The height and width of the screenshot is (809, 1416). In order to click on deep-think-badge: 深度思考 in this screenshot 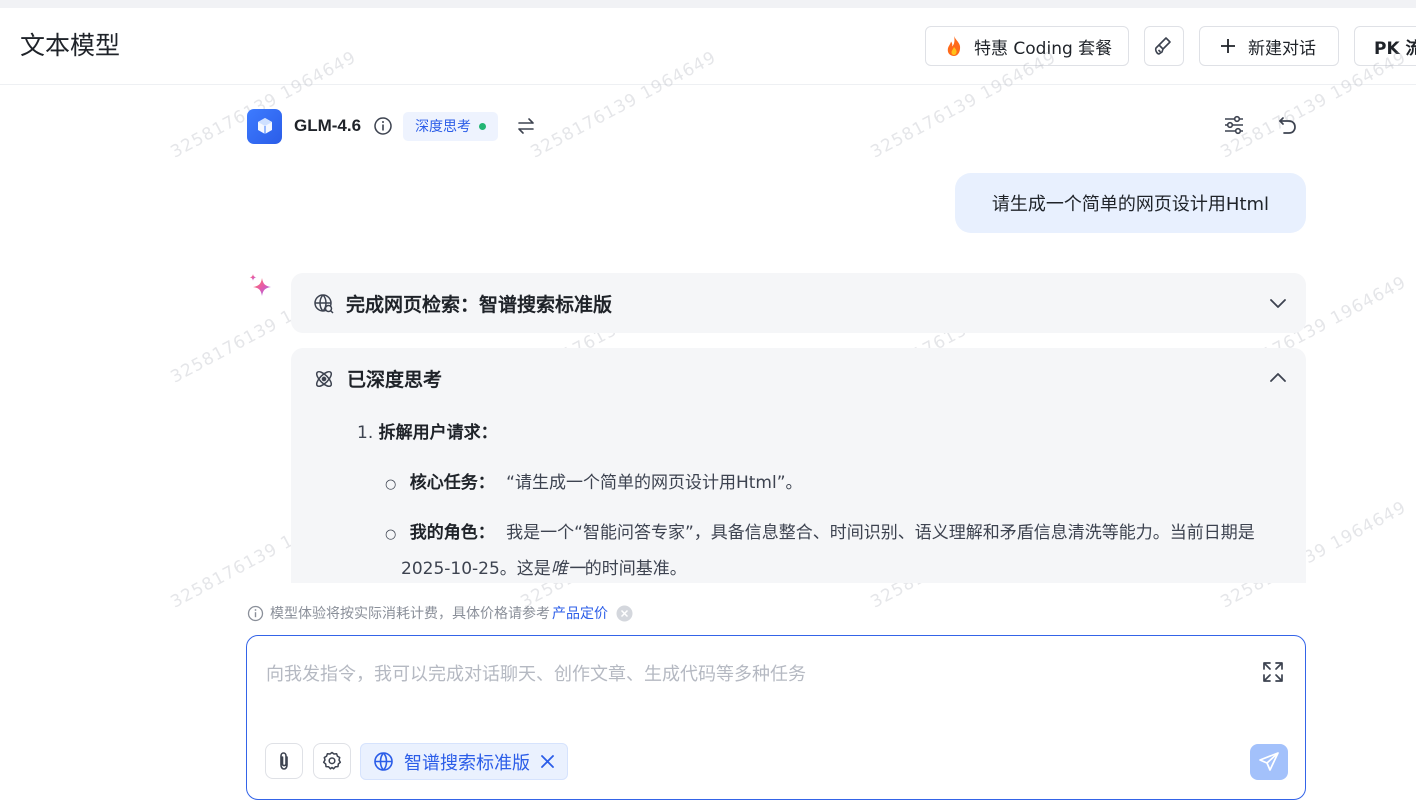, I will do `click(451, 126)`.